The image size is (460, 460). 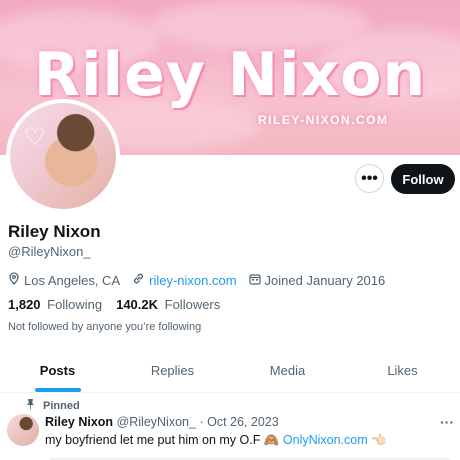 I want to click on tab-posts: Posts, so click(x=57, y=374).